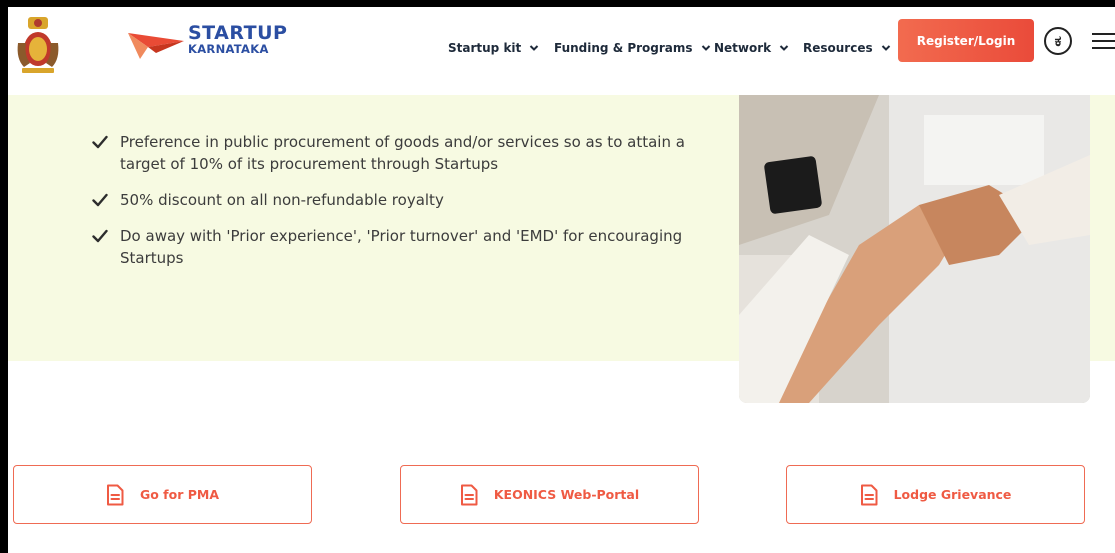 The image size is (1115, 553). I want to click on language-toggle-button: ಕ, so click(1058, 41).